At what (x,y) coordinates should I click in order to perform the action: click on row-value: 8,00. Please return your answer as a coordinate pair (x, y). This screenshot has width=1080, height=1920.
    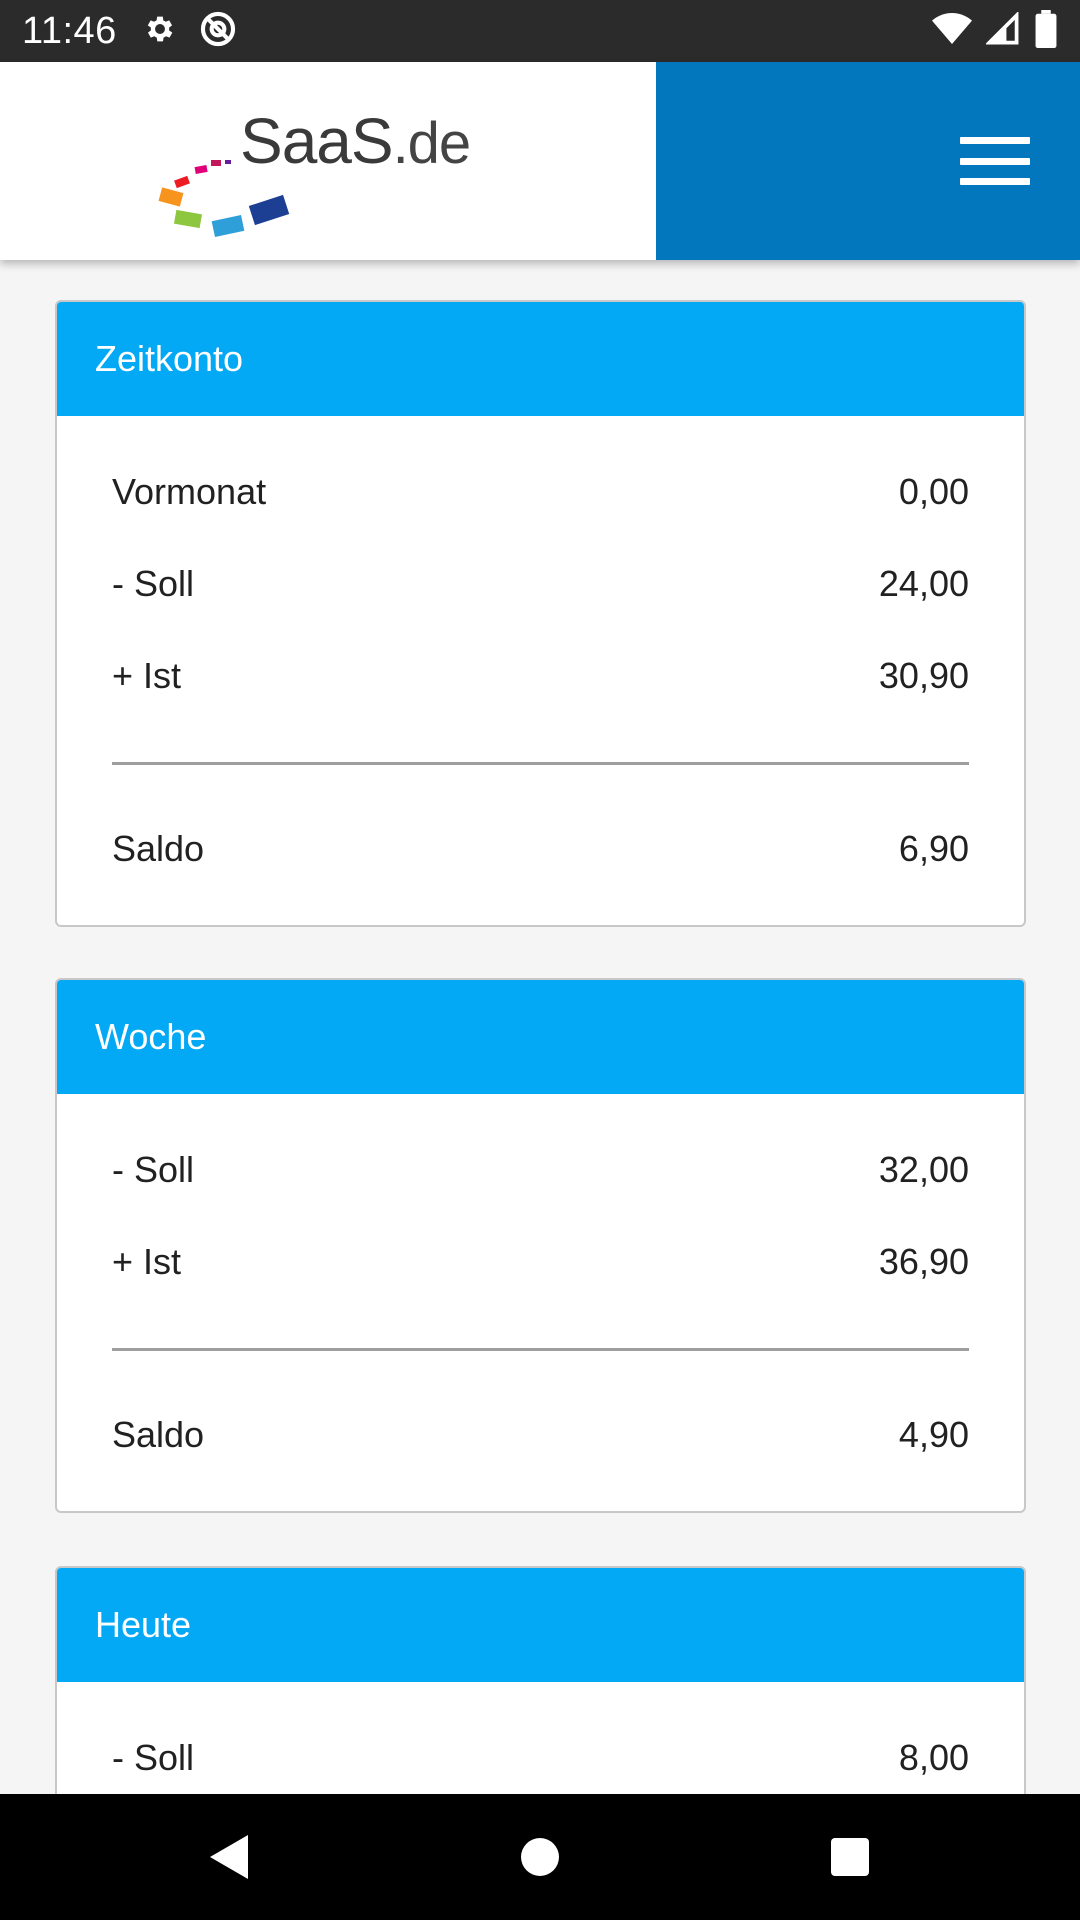
    Looking at the image, I should click on (933, 1757).